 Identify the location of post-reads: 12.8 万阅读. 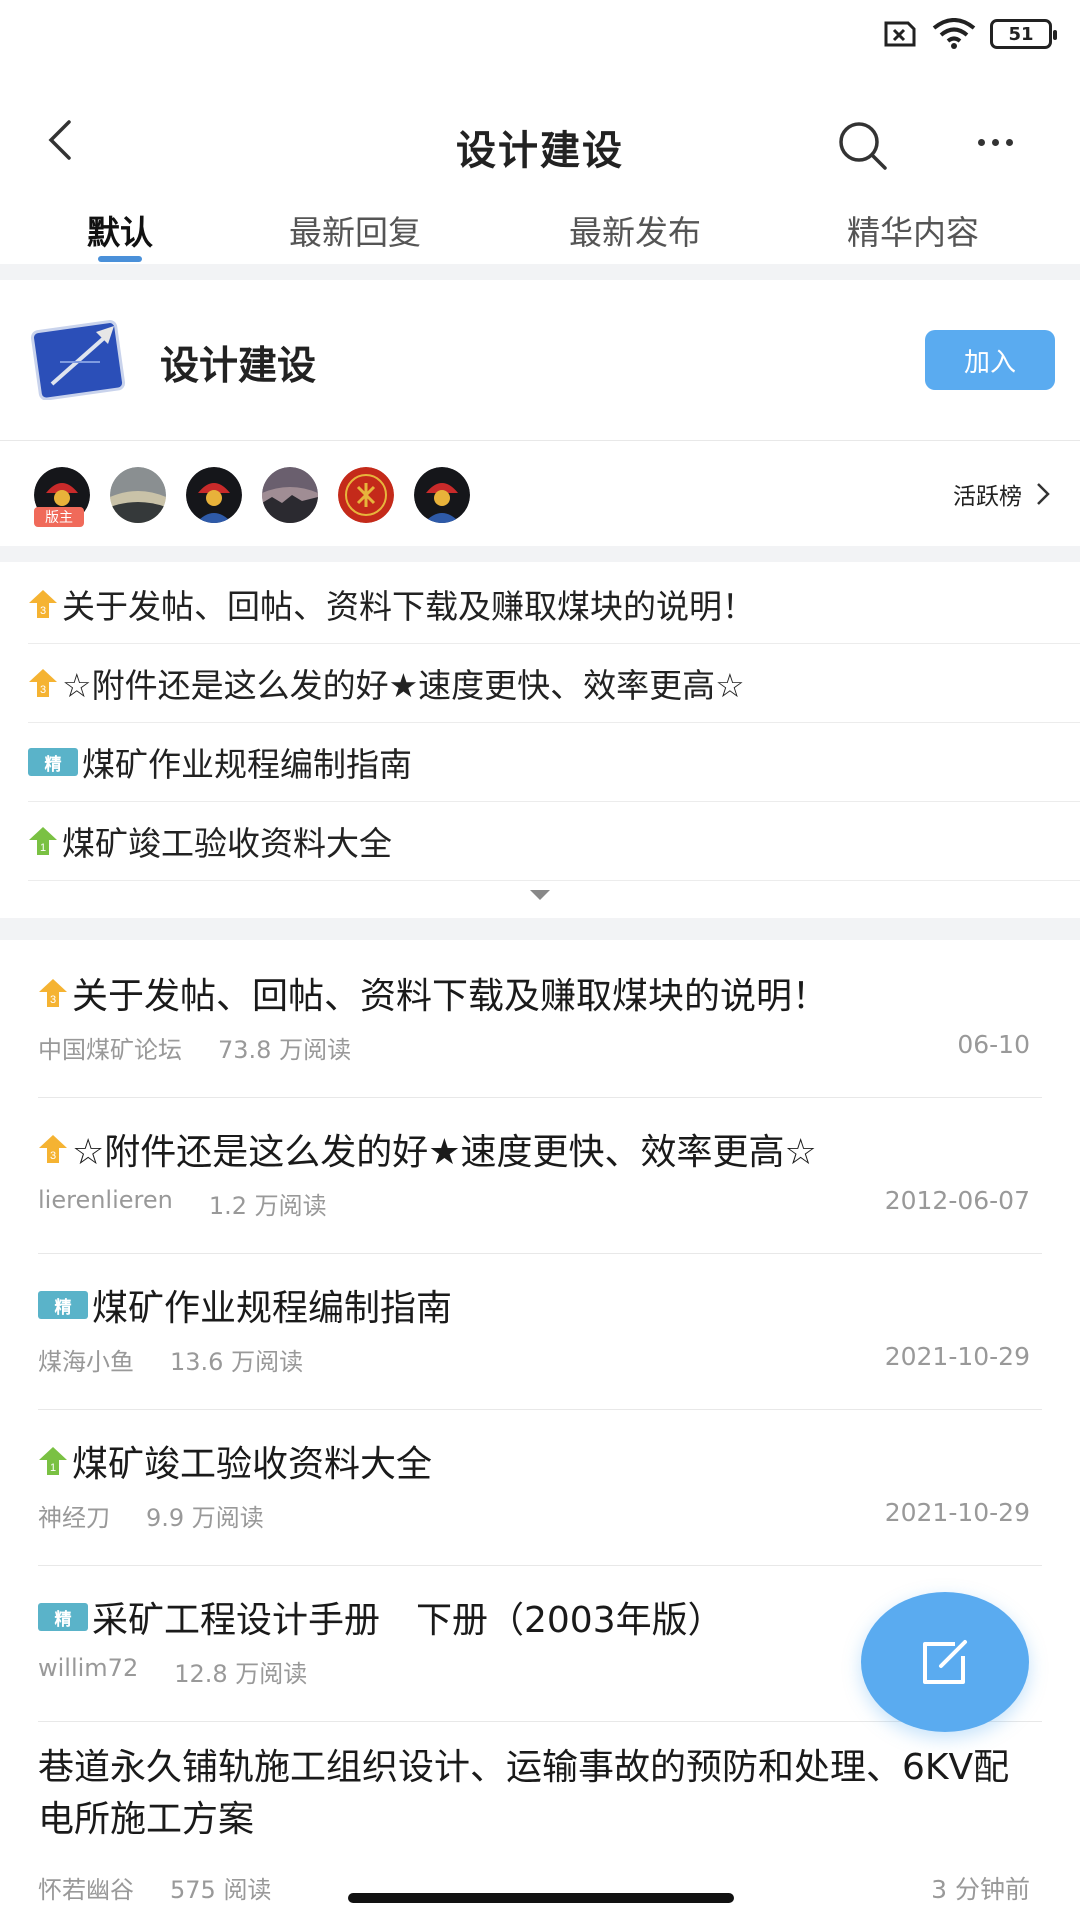
(241, 1674).